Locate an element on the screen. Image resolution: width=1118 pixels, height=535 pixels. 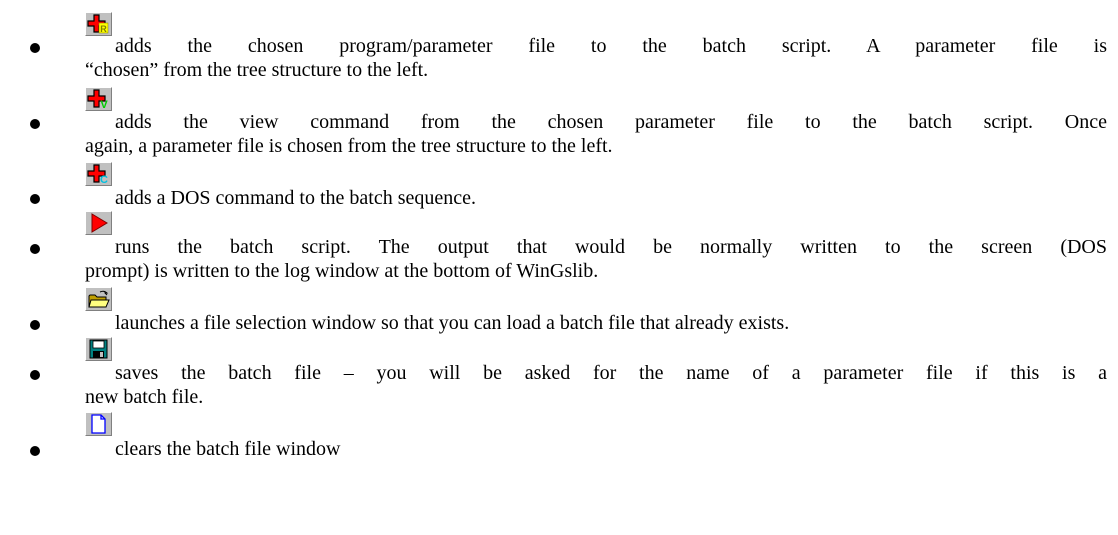
item-text-line-1: clears the batch file window is located at coordinates (228, 449).